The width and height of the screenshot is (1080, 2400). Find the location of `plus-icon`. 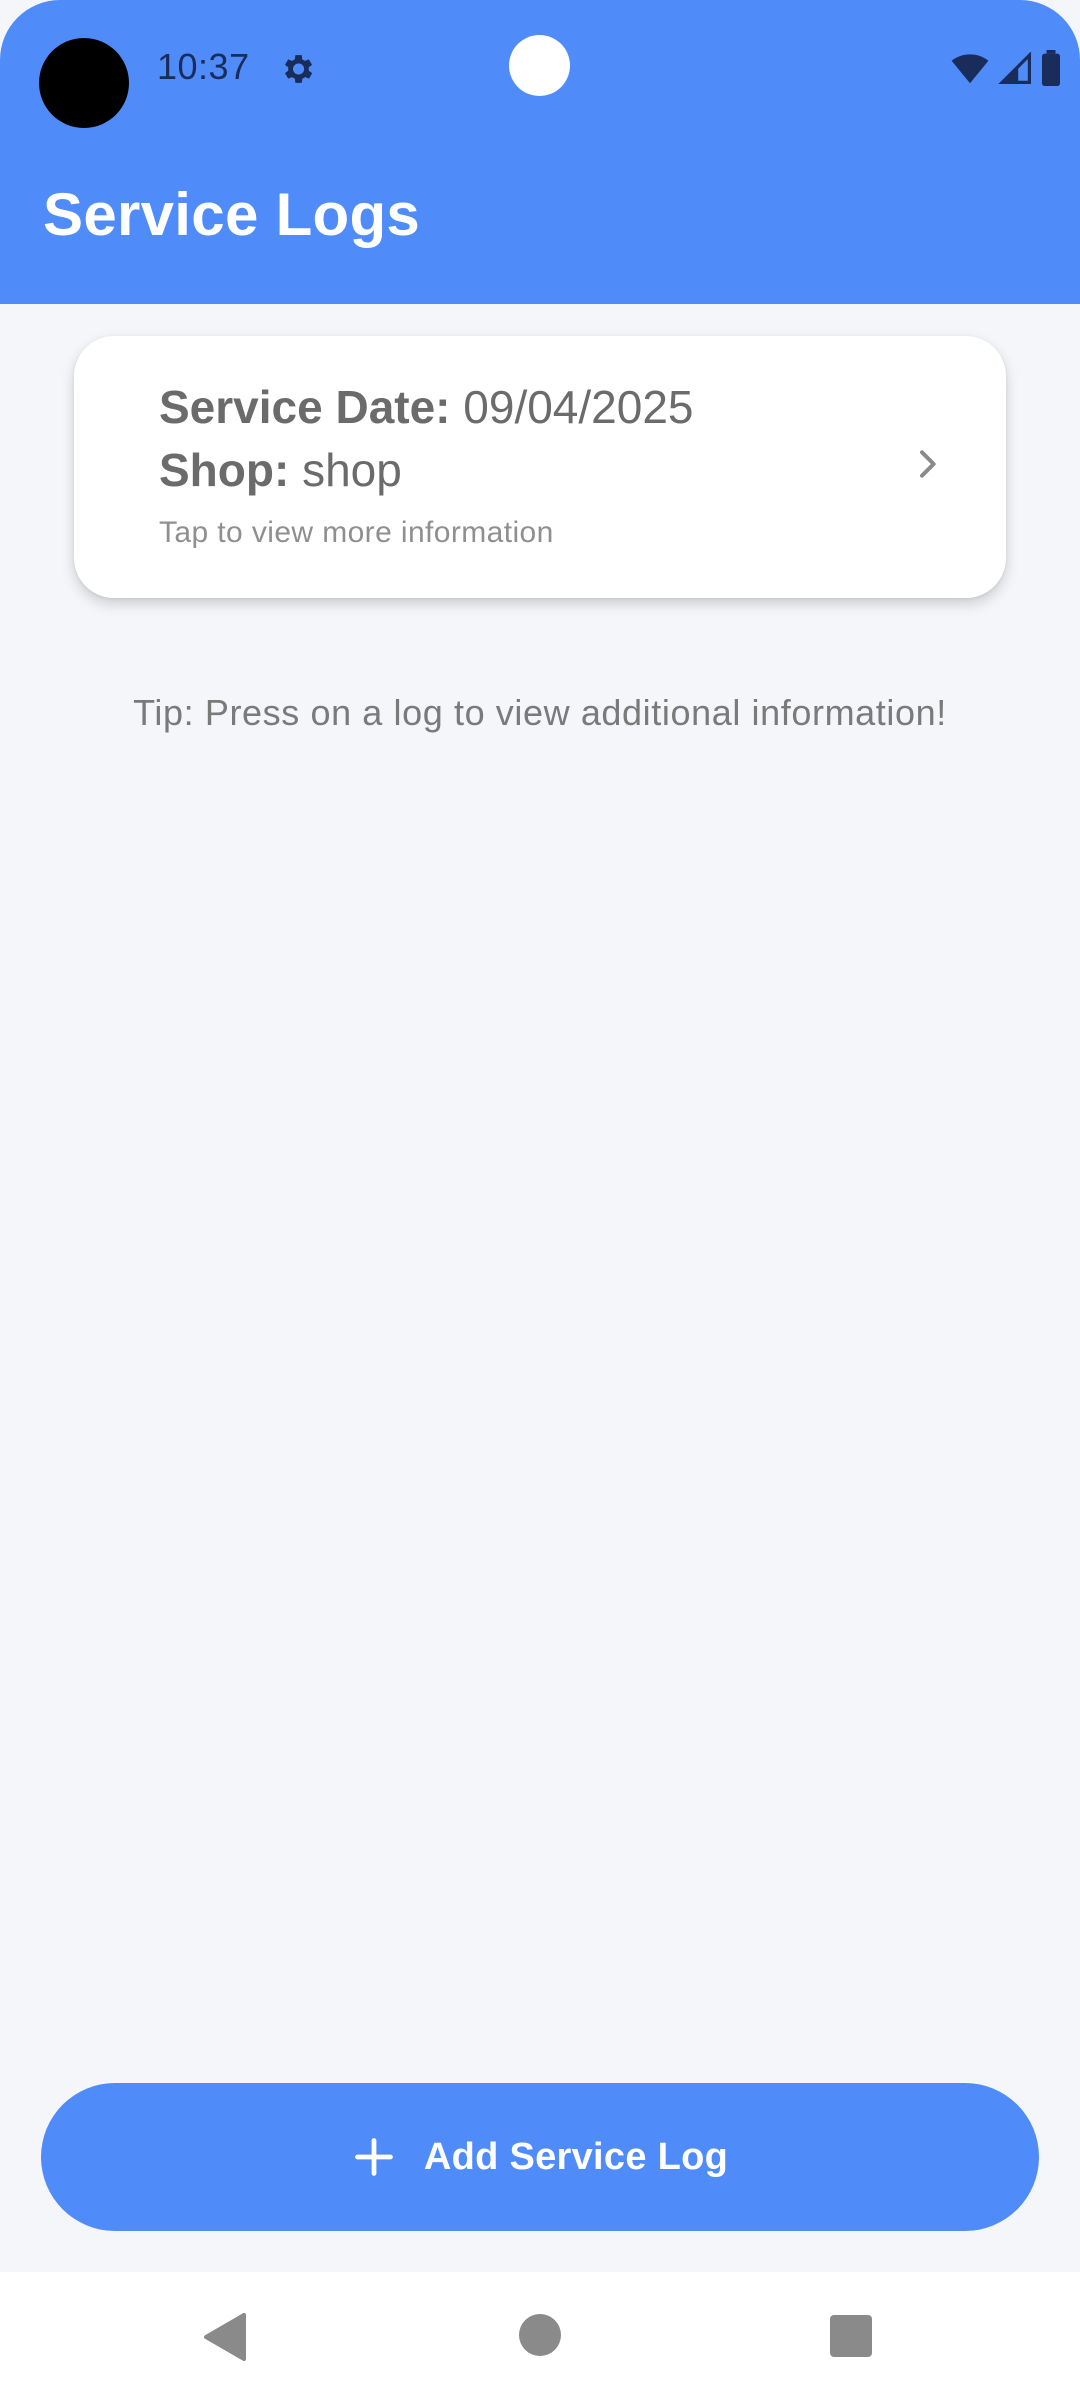

plus-icon is located at coordinates (373, 2157).